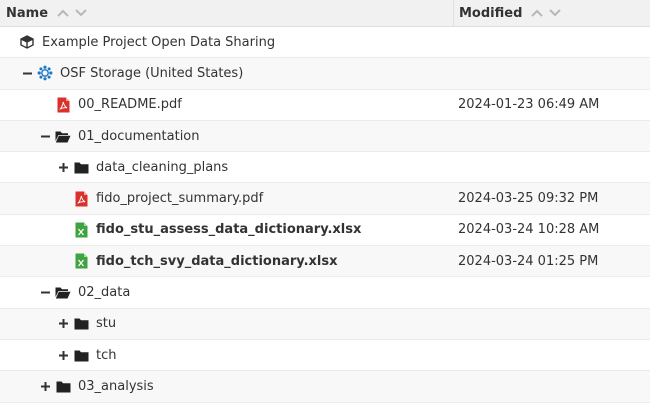 The height and width of the screenshot is (407, 650). What do you see at coordinates (139, 136) in the screenshot?
I see `item-name: 01_documentation` at bounding box center [139, 136].